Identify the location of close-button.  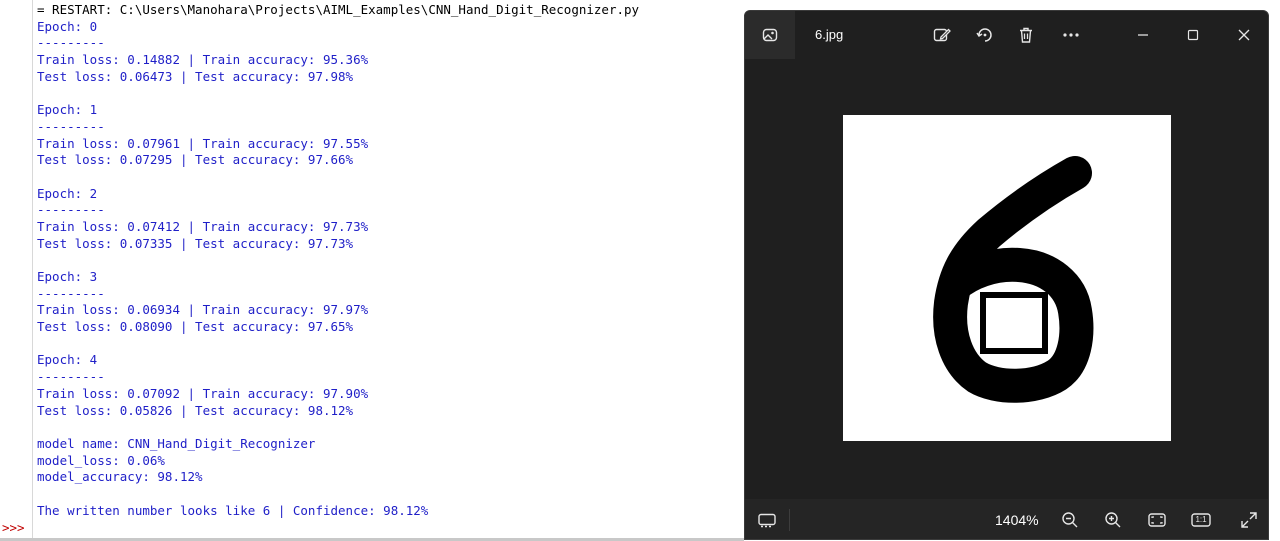
(1244, 35).